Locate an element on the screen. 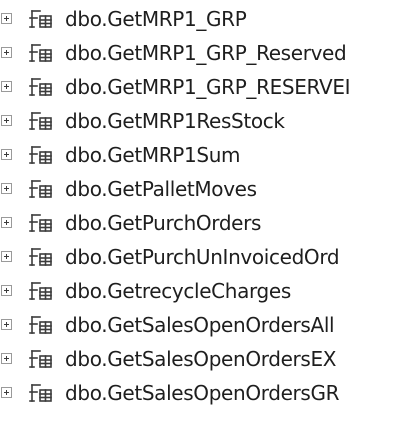 The height and width of the screenshot is (428, 393). tree-node: dbo.GetrecycleCharges is located at coordinates (196, 291).